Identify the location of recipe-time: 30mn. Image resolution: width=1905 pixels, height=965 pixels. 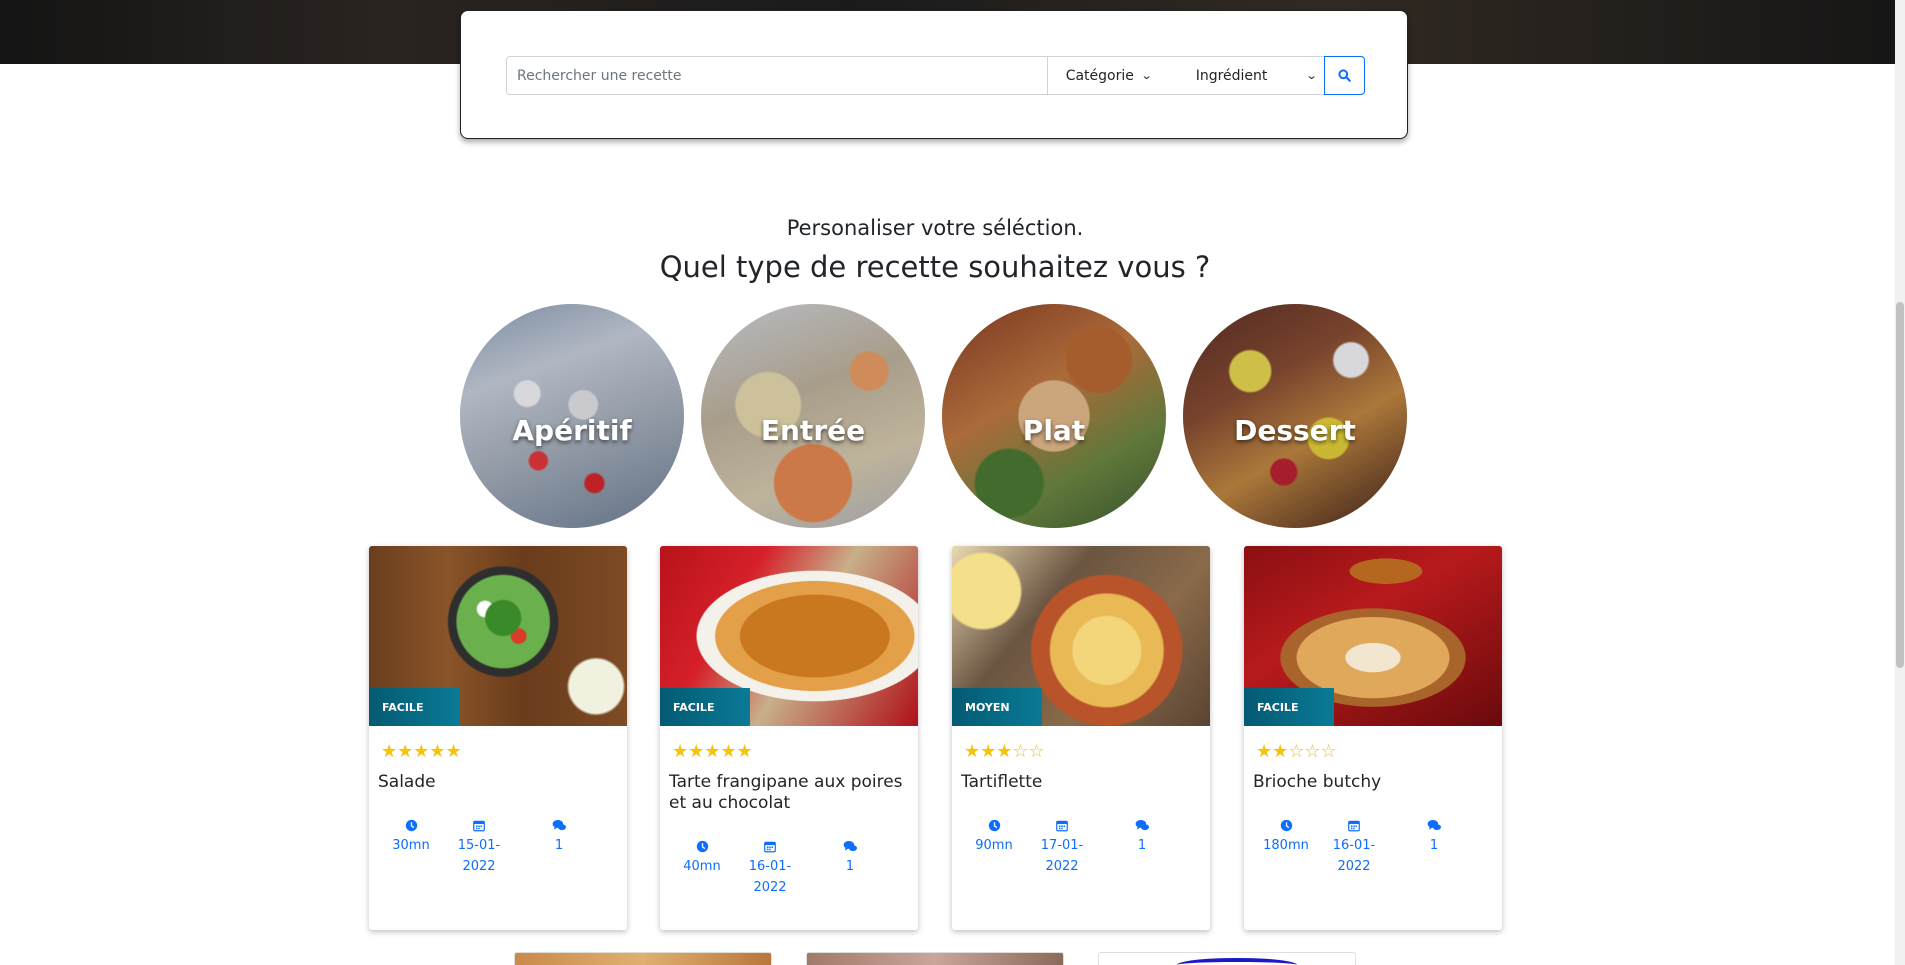
(411, 837).